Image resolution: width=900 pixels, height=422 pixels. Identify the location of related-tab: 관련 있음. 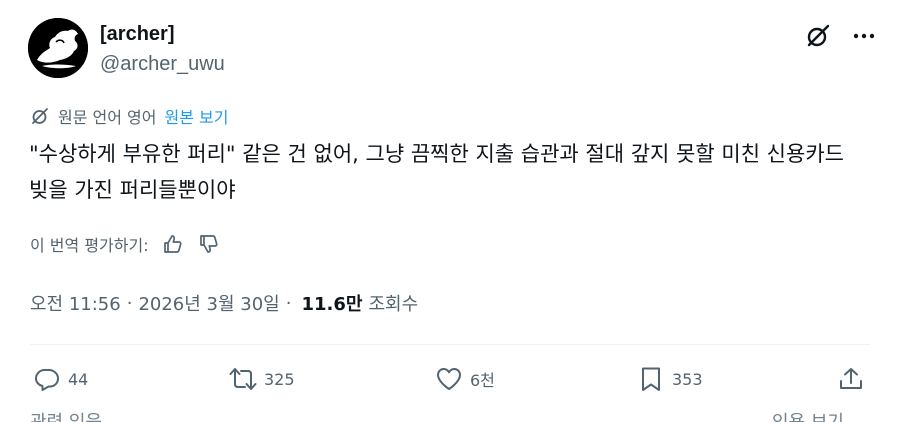
(66, 415).